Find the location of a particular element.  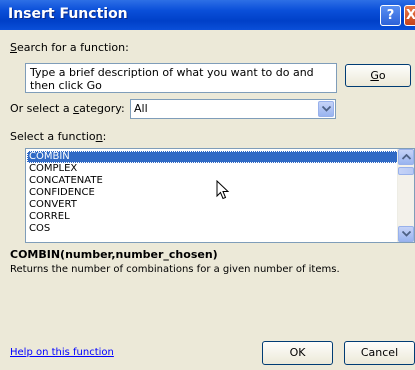

category-label: Or select a category: is located at coordinates (67, 108).